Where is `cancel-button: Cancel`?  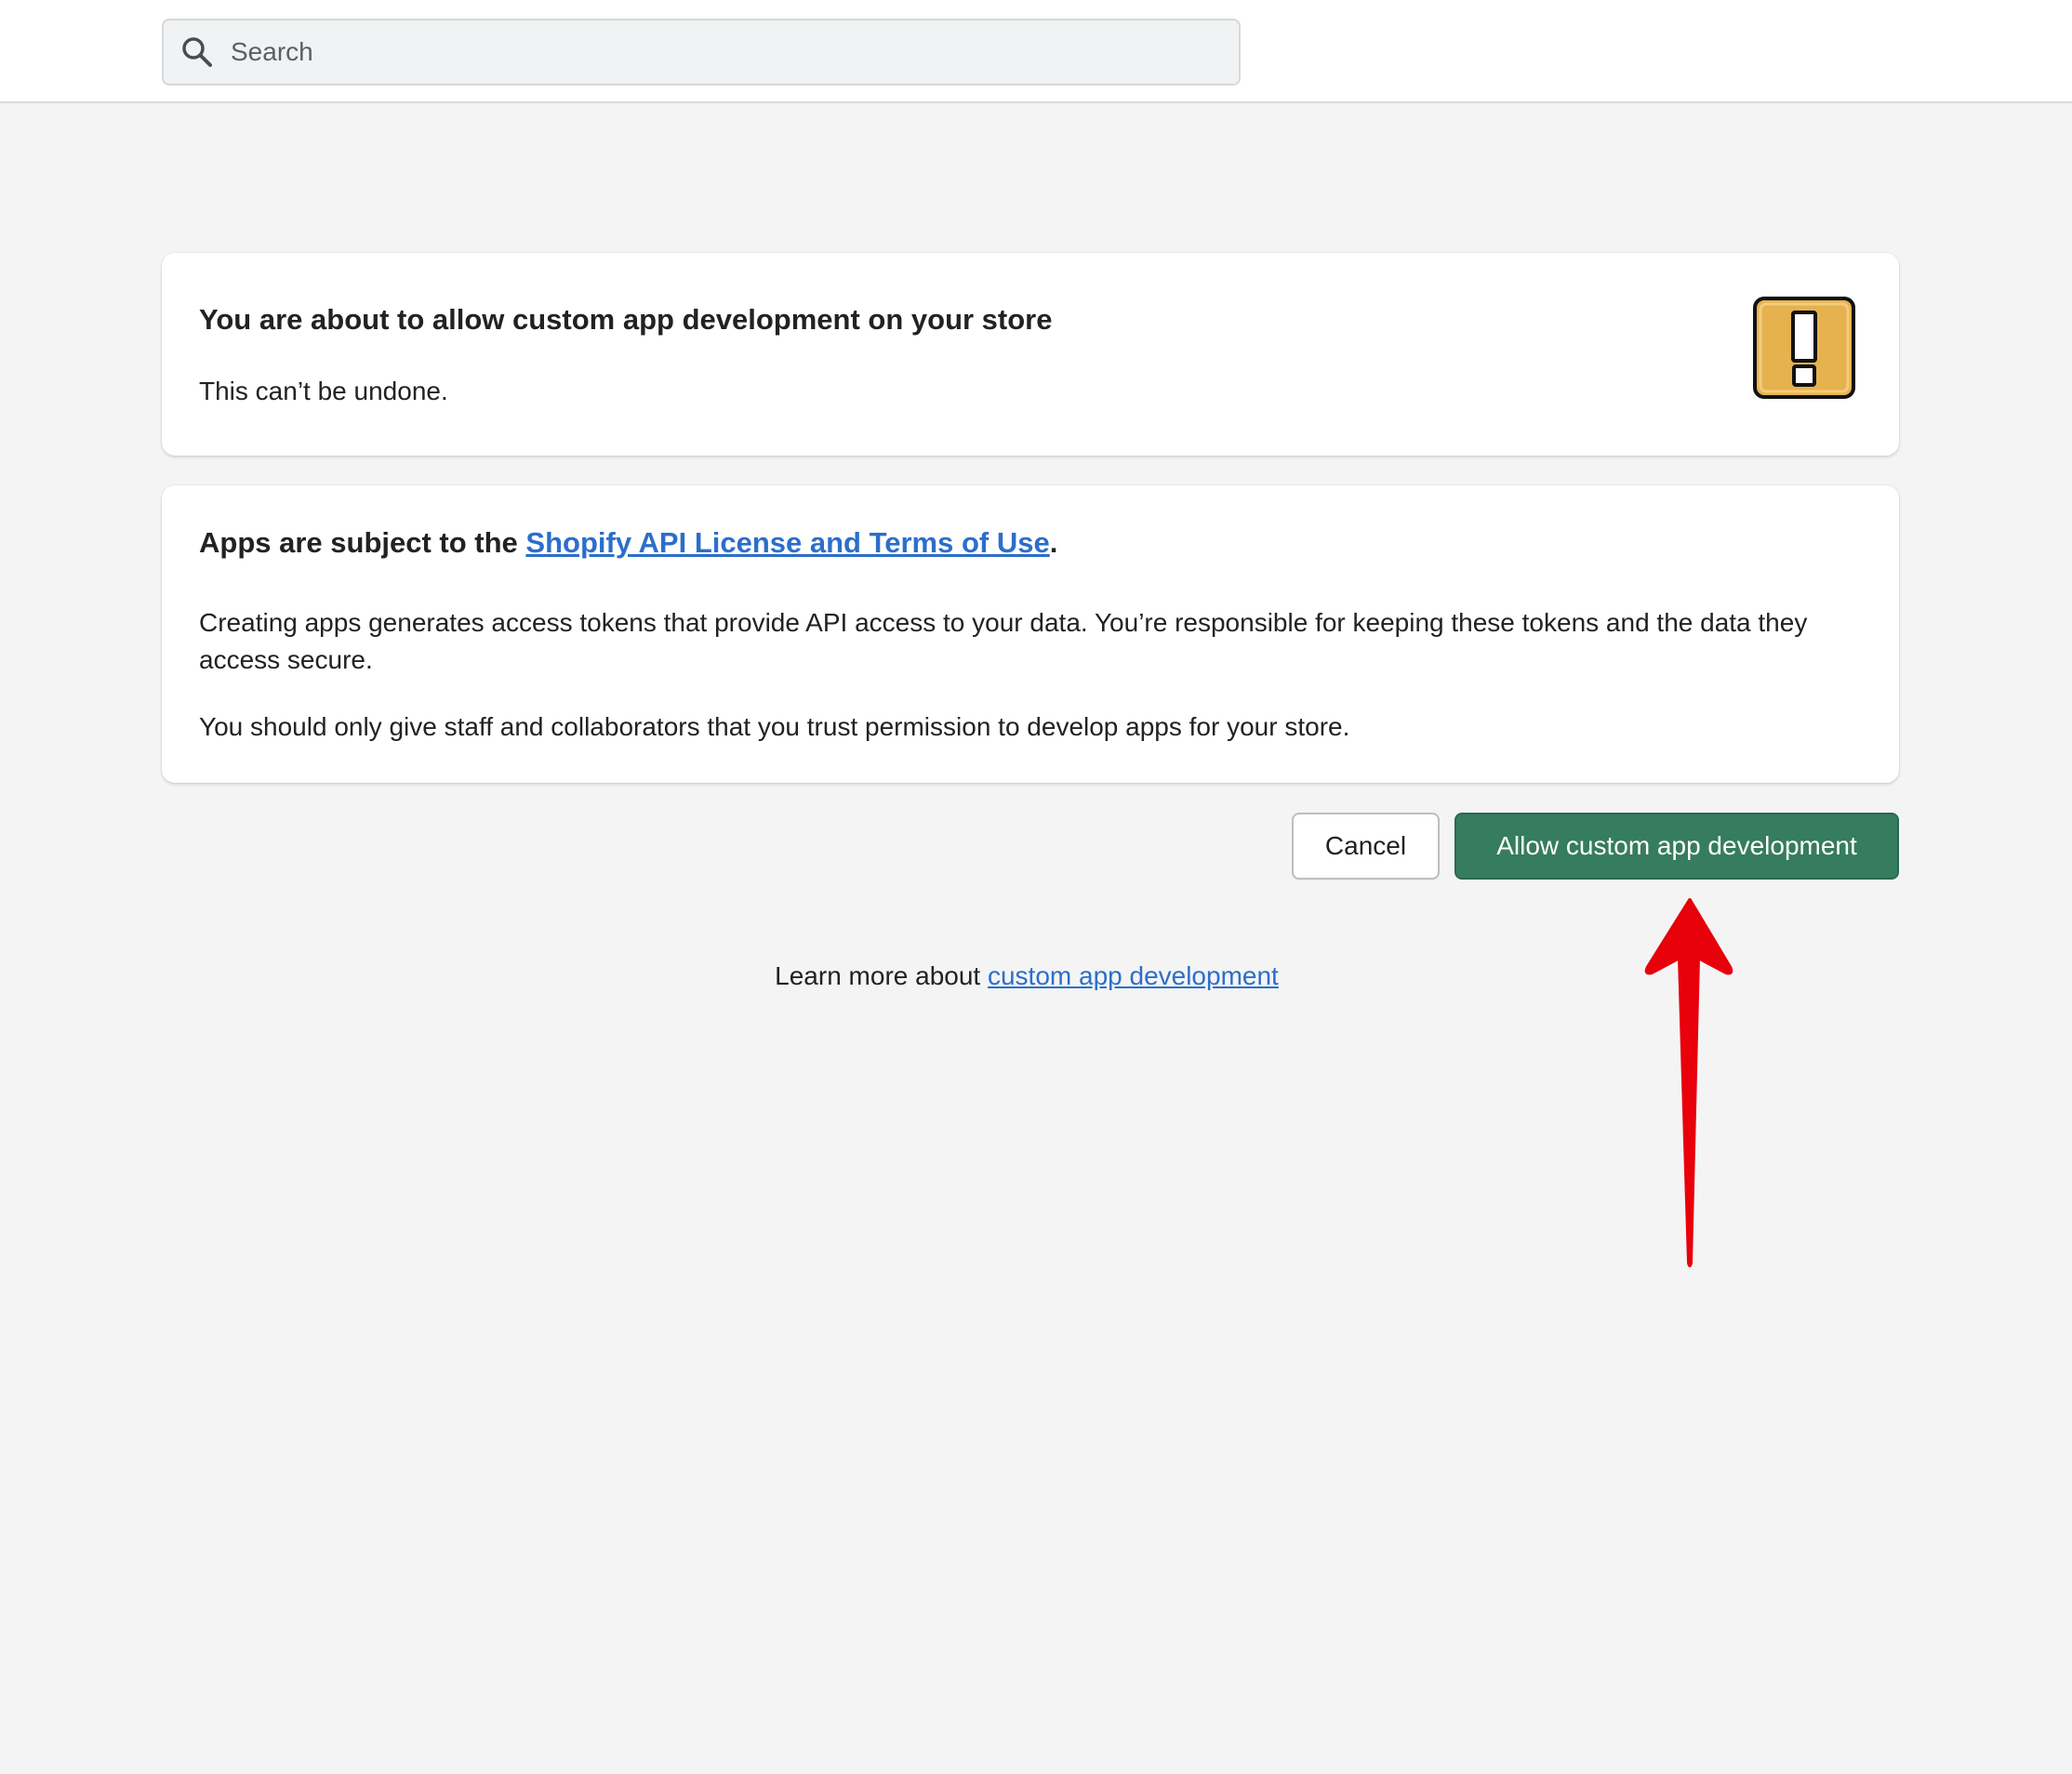
cancel-button: Cancel is located at coordinates (1366, 847).